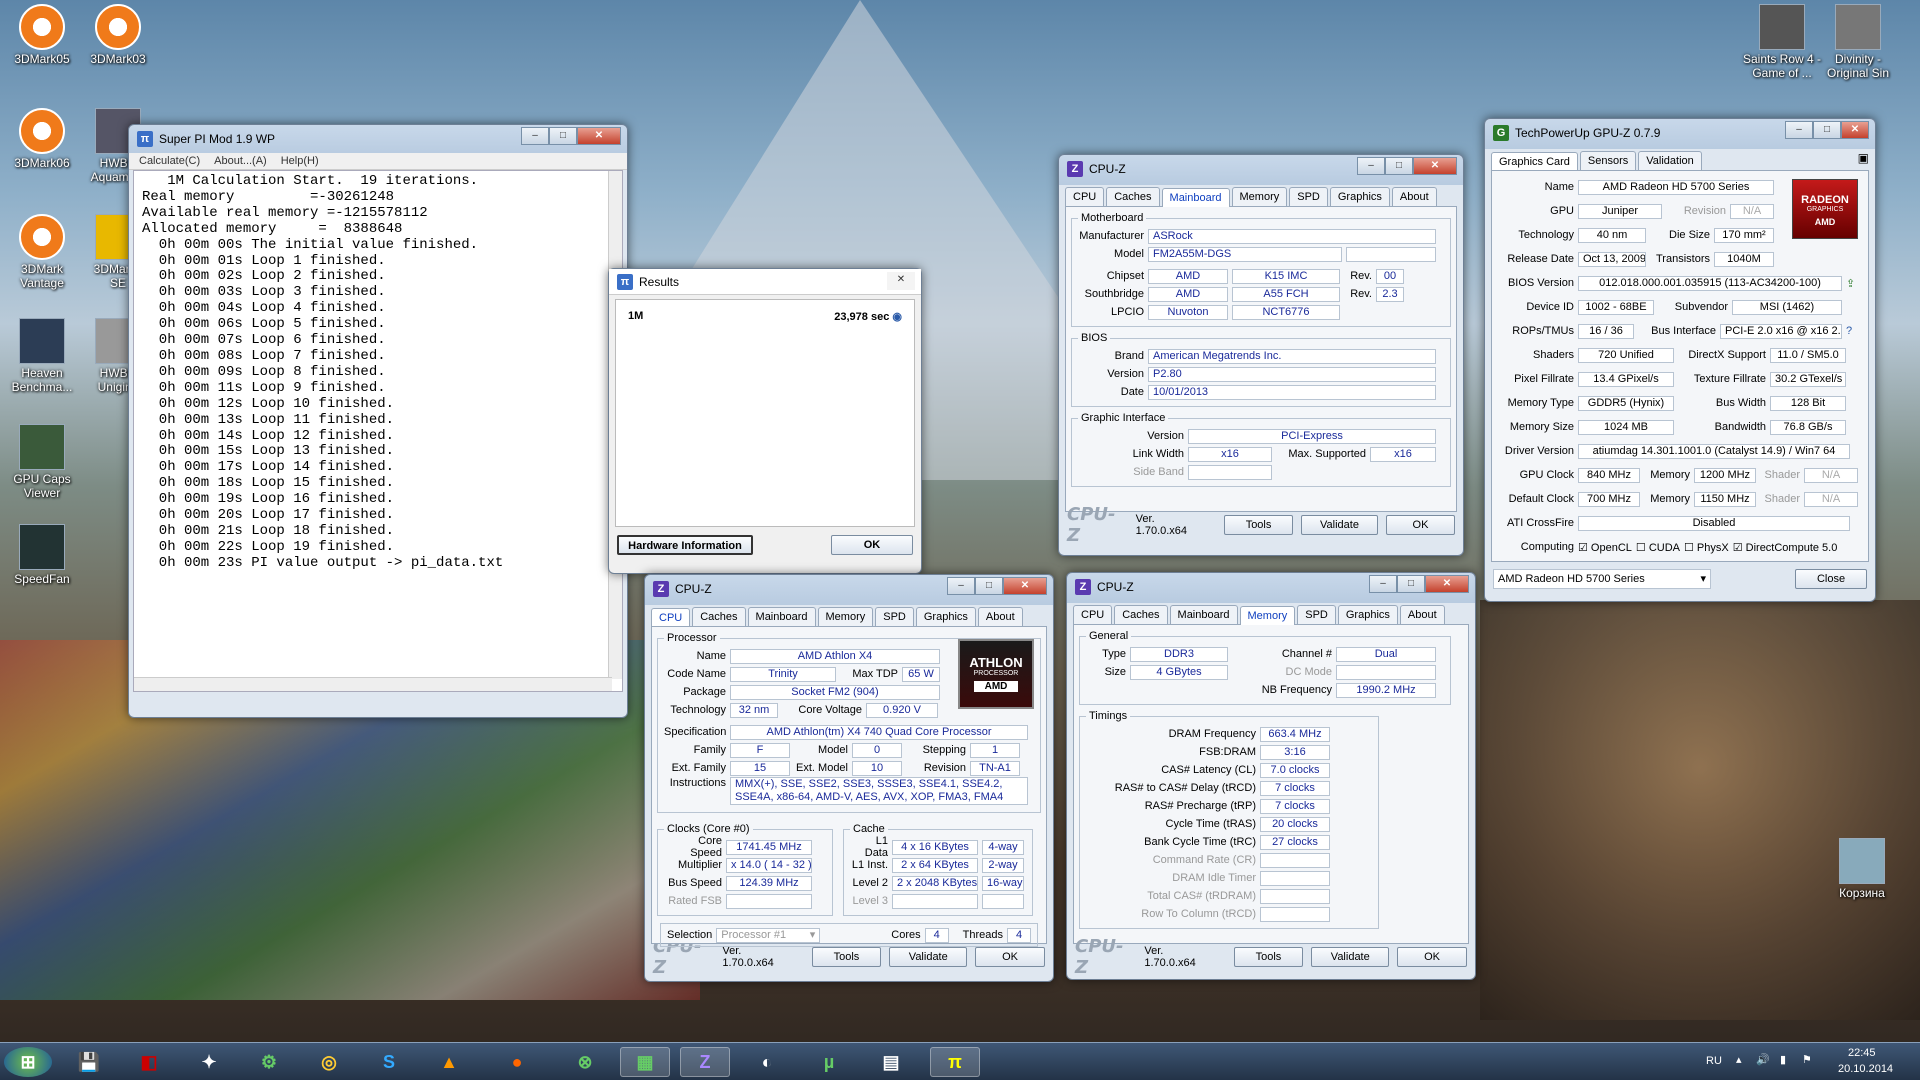 This screenshot has height=1080, width=1920. Describe the element at coordinates (42, 462) in the screenshot. I see `desktop-icon: GPU Caps Viewer` at that location.